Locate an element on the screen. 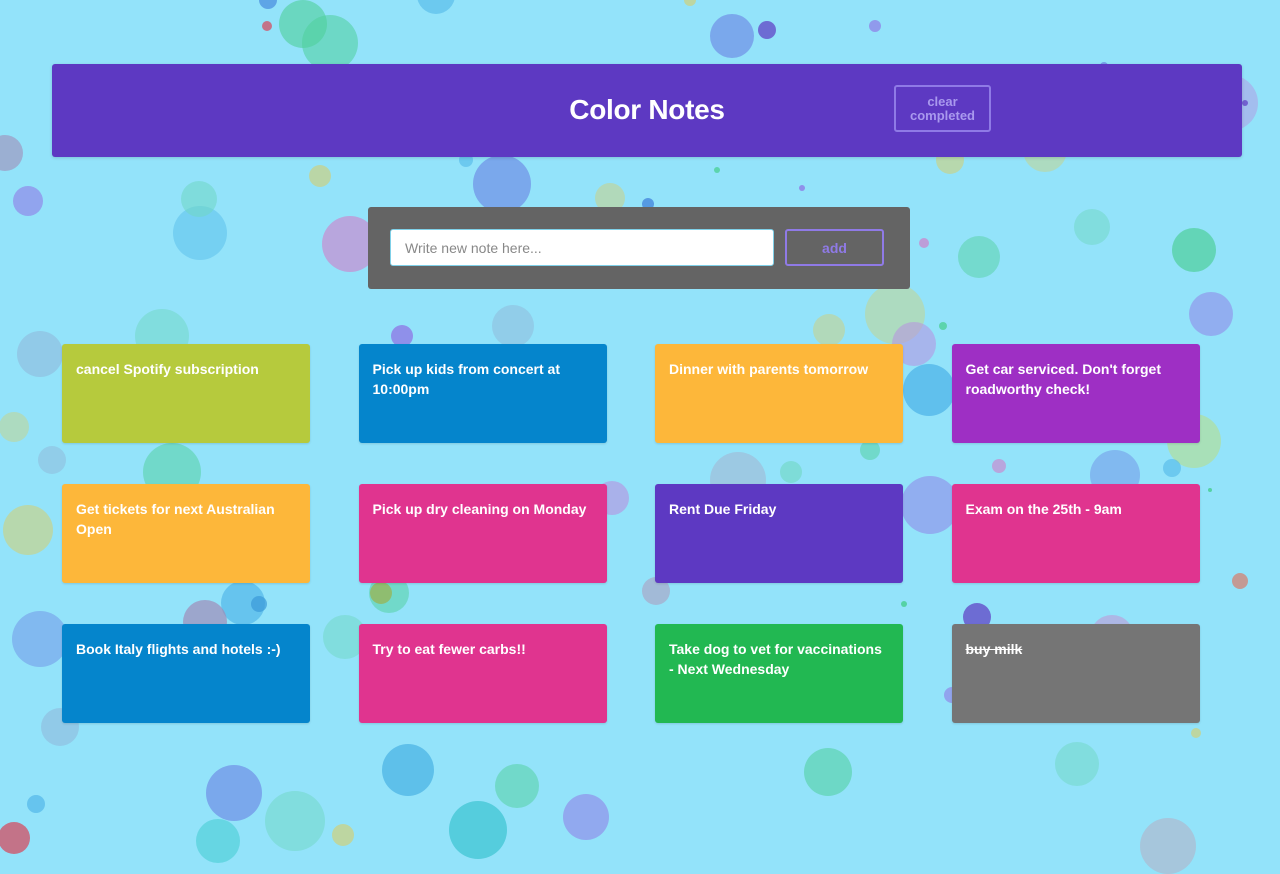 The height and width of the screenshot is (874, 1280). note-card: Try to eat fewer carbs!! is located at coordinates (482, 673).